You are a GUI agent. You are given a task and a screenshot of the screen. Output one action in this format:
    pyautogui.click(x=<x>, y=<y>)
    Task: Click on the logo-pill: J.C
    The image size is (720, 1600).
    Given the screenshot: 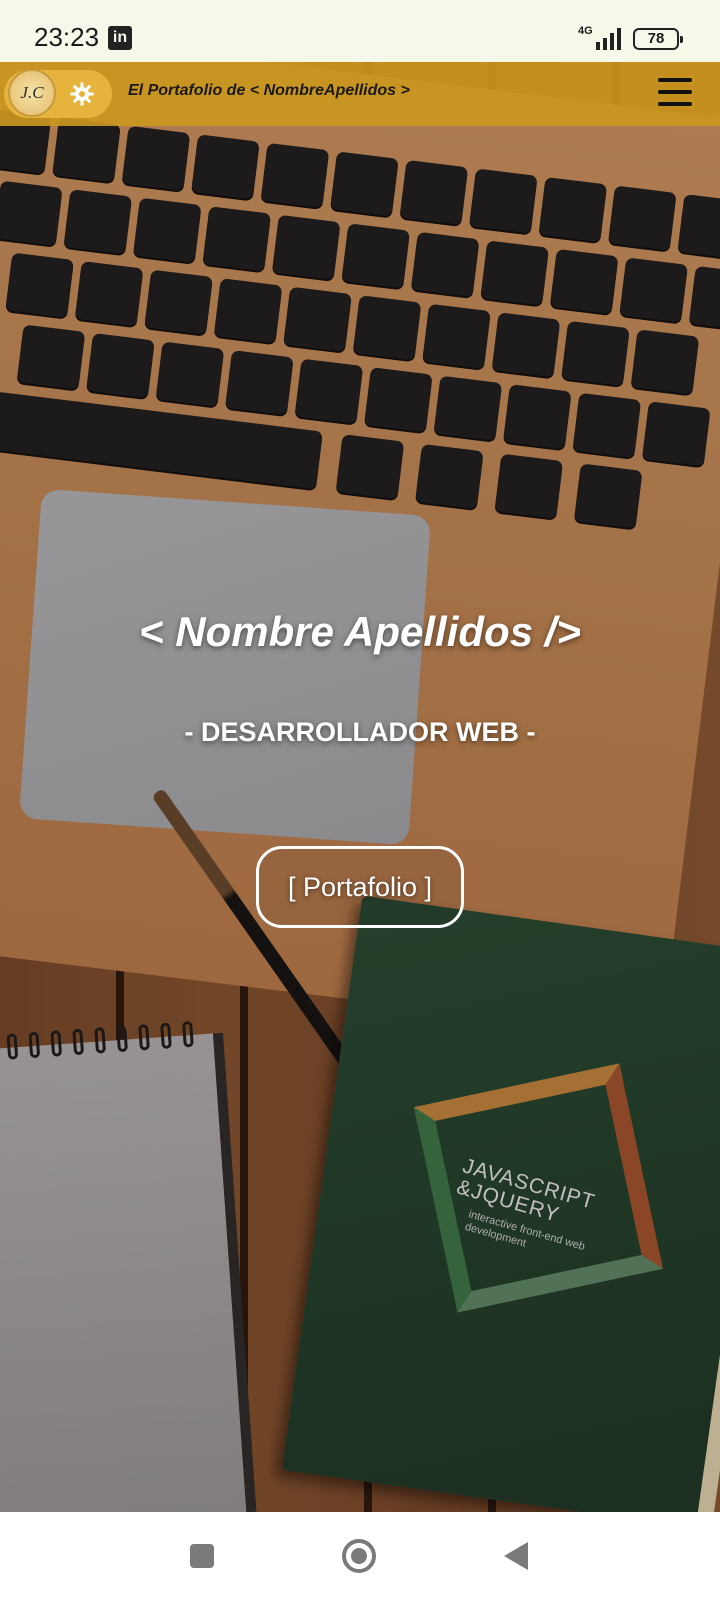 What is the action you would take?
    pyautogui.click(x=58, y=93)
    